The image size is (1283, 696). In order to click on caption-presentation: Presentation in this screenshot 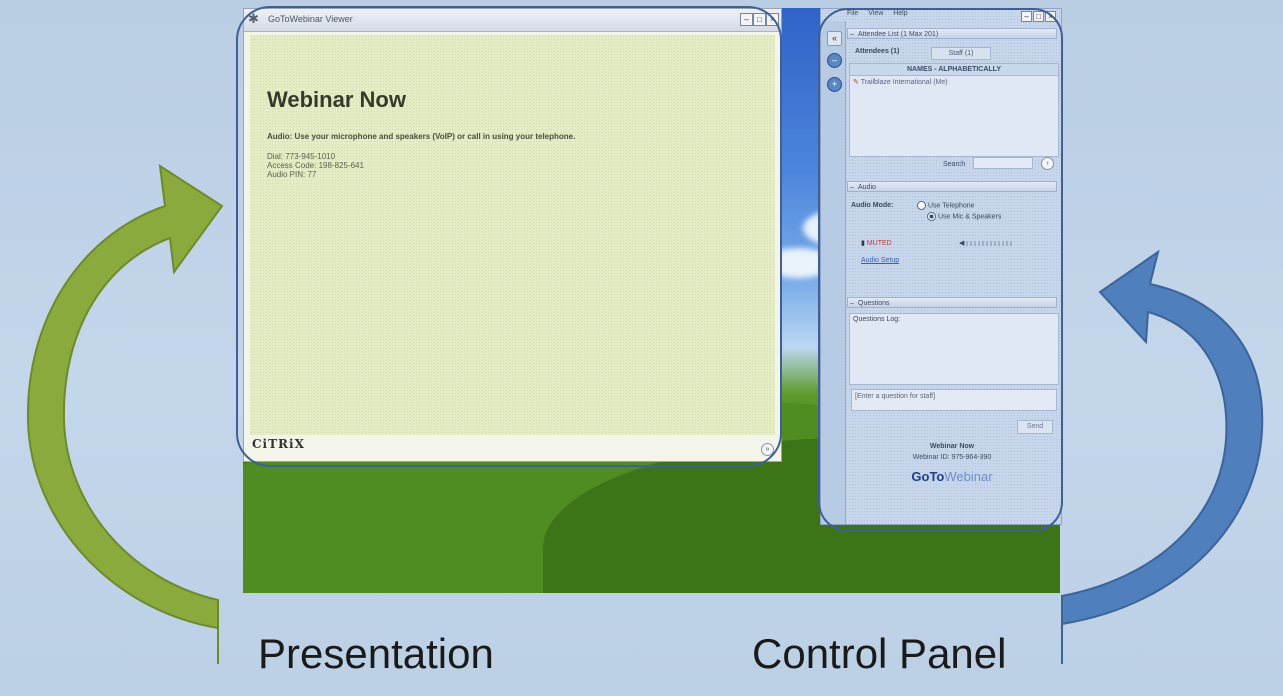, I will do `click(376, 653)`.